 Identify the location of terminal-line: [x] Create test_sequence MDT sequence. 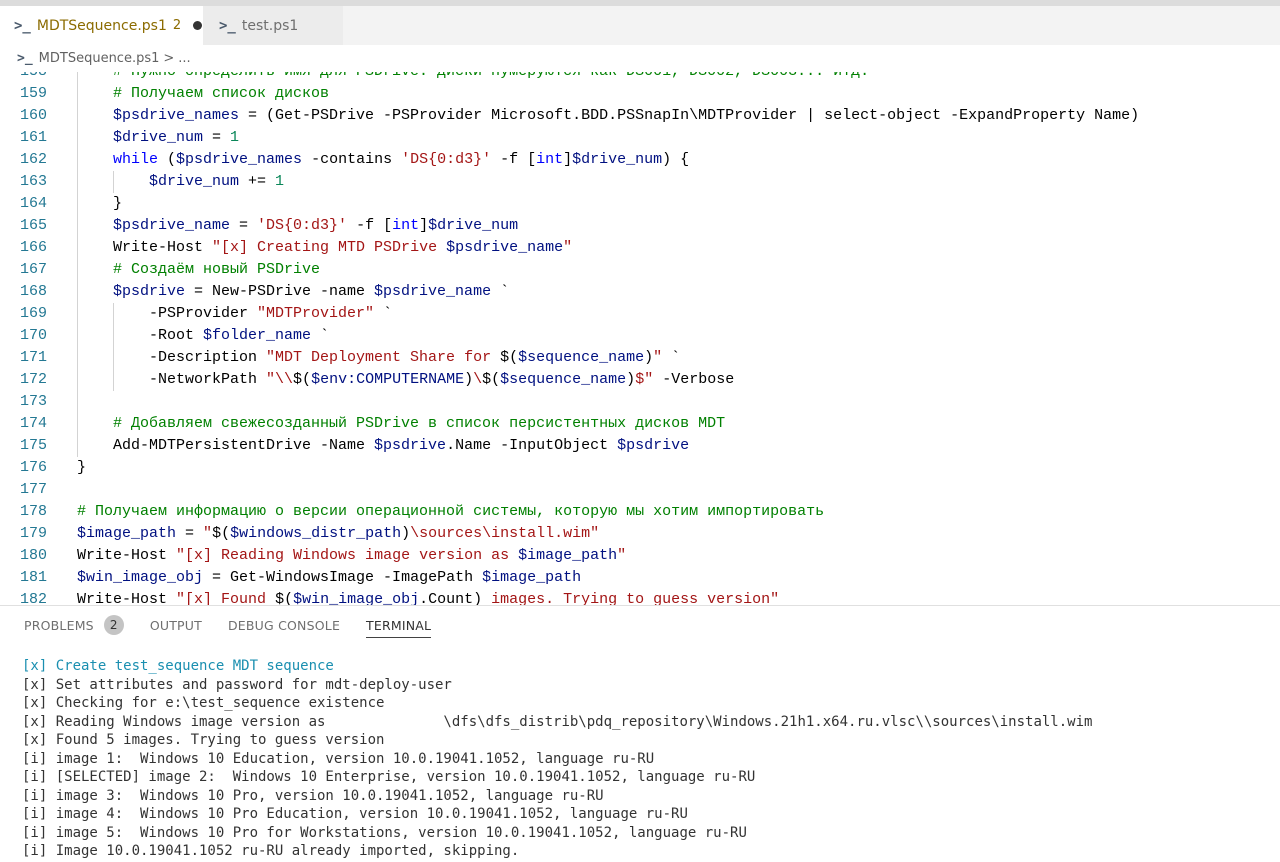
(178, 666).